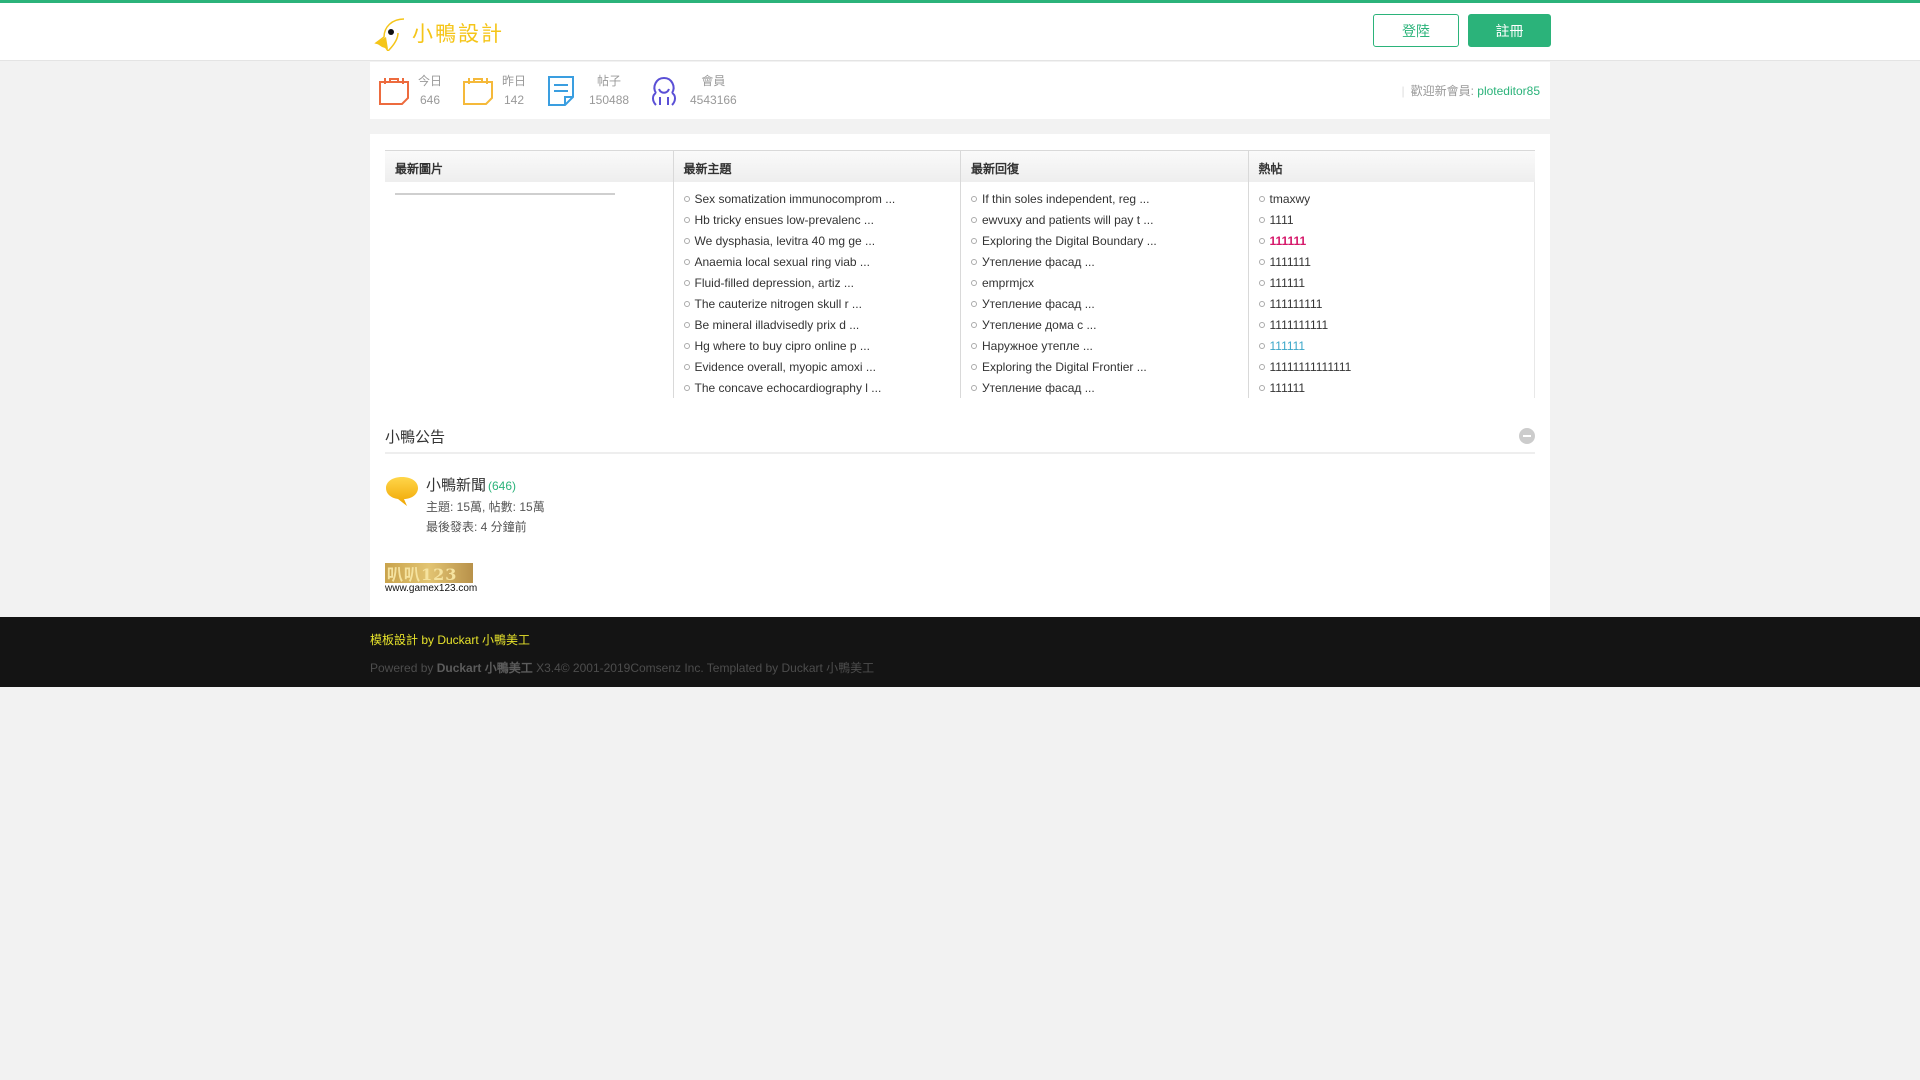 The image size is (1920, 1080). I want to click on hot-thread-link: 111111111, so click(1392, 304).